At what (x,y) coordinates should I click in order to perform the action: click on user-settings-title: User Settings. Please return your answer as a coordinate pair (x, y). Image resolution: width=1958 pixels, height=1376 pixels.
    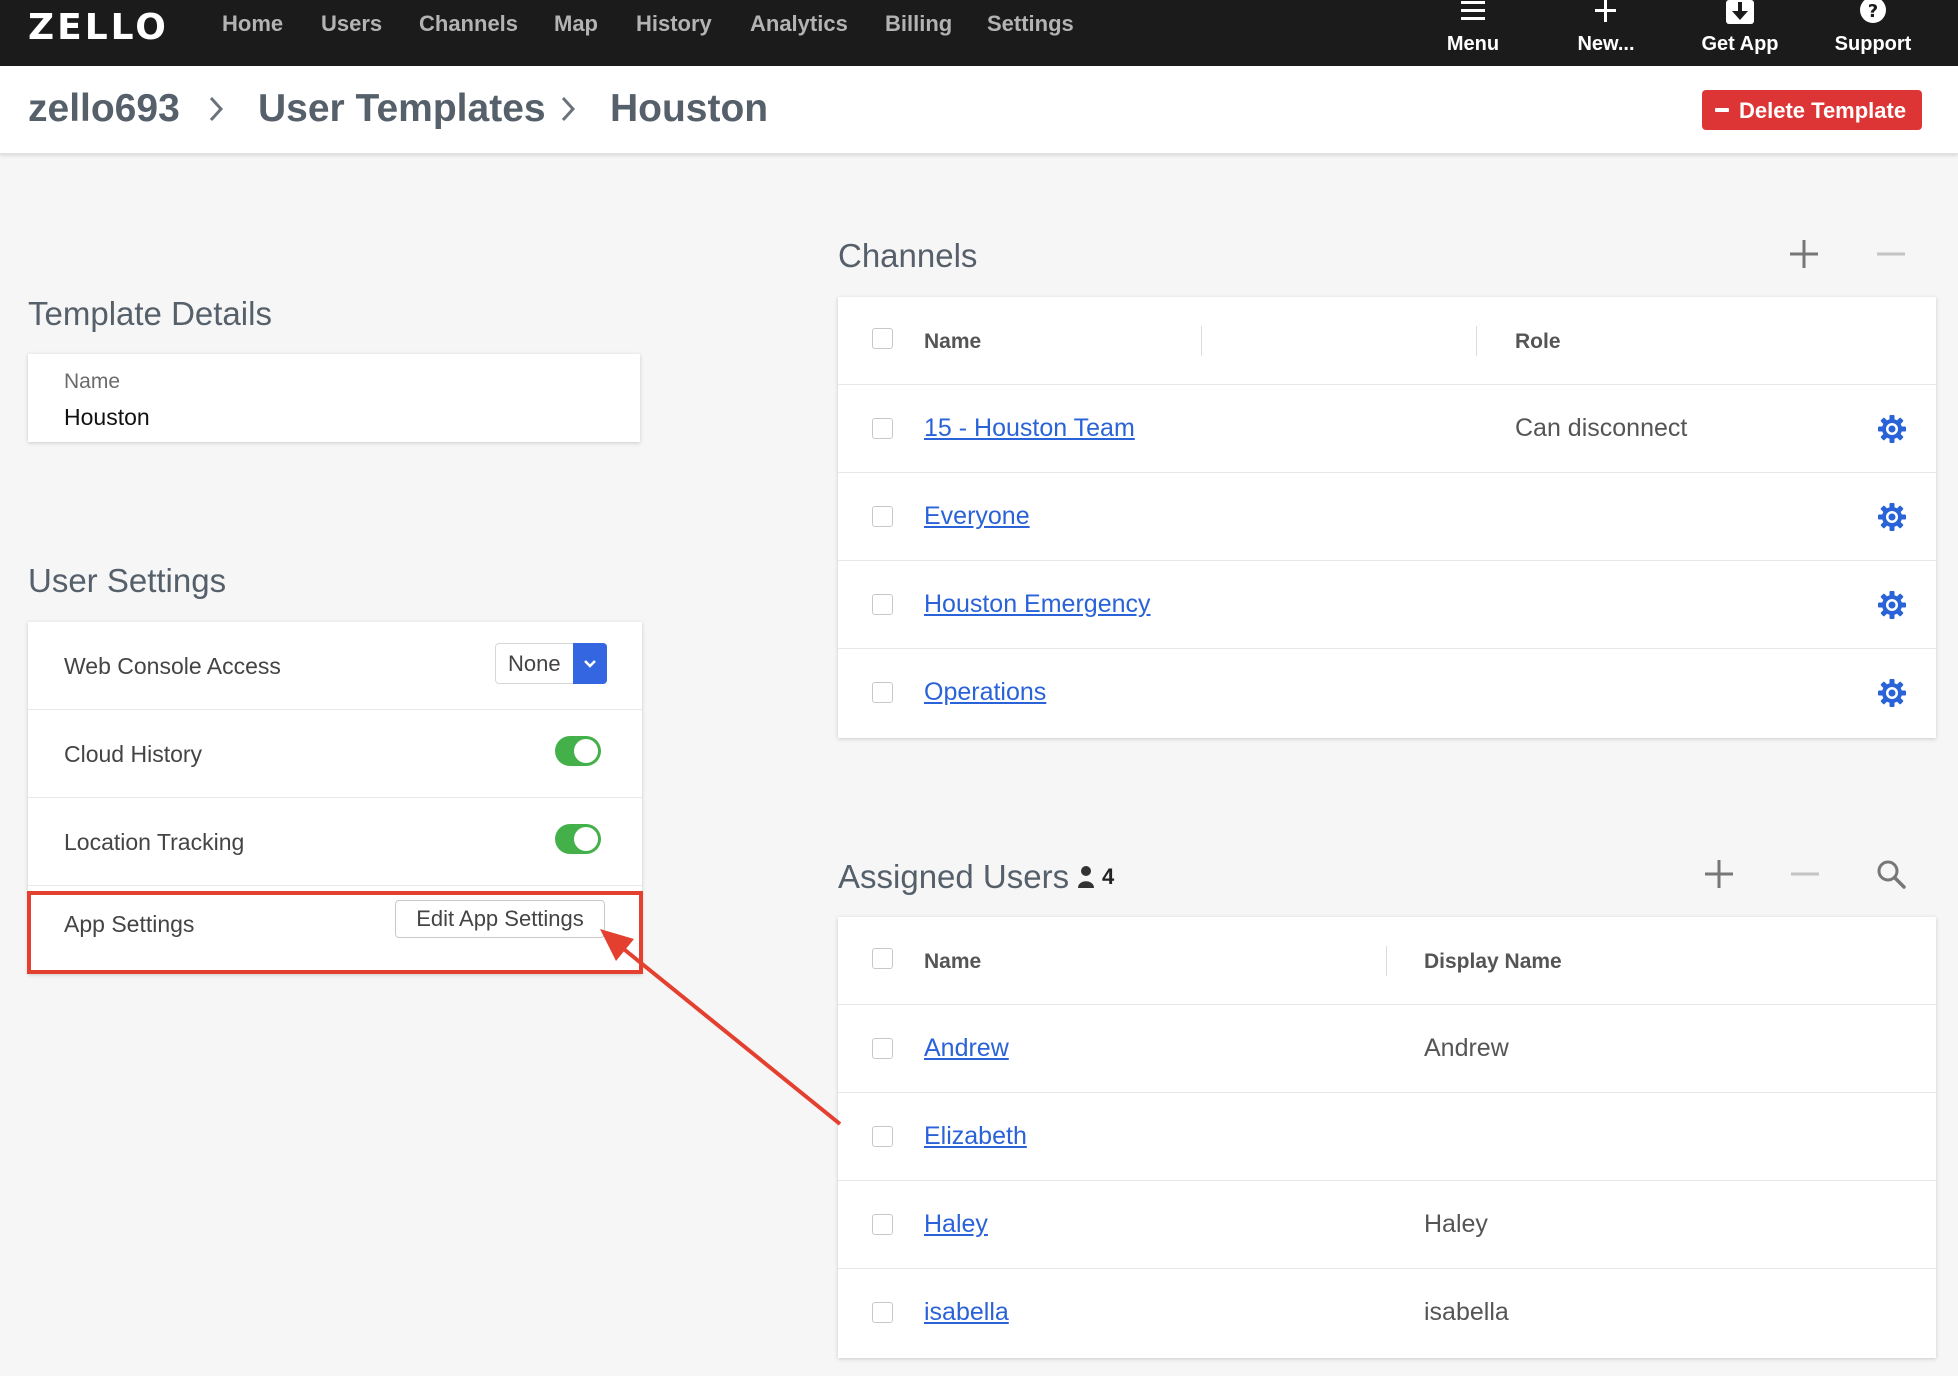
    Looking at the image, I should click on (127, 580).